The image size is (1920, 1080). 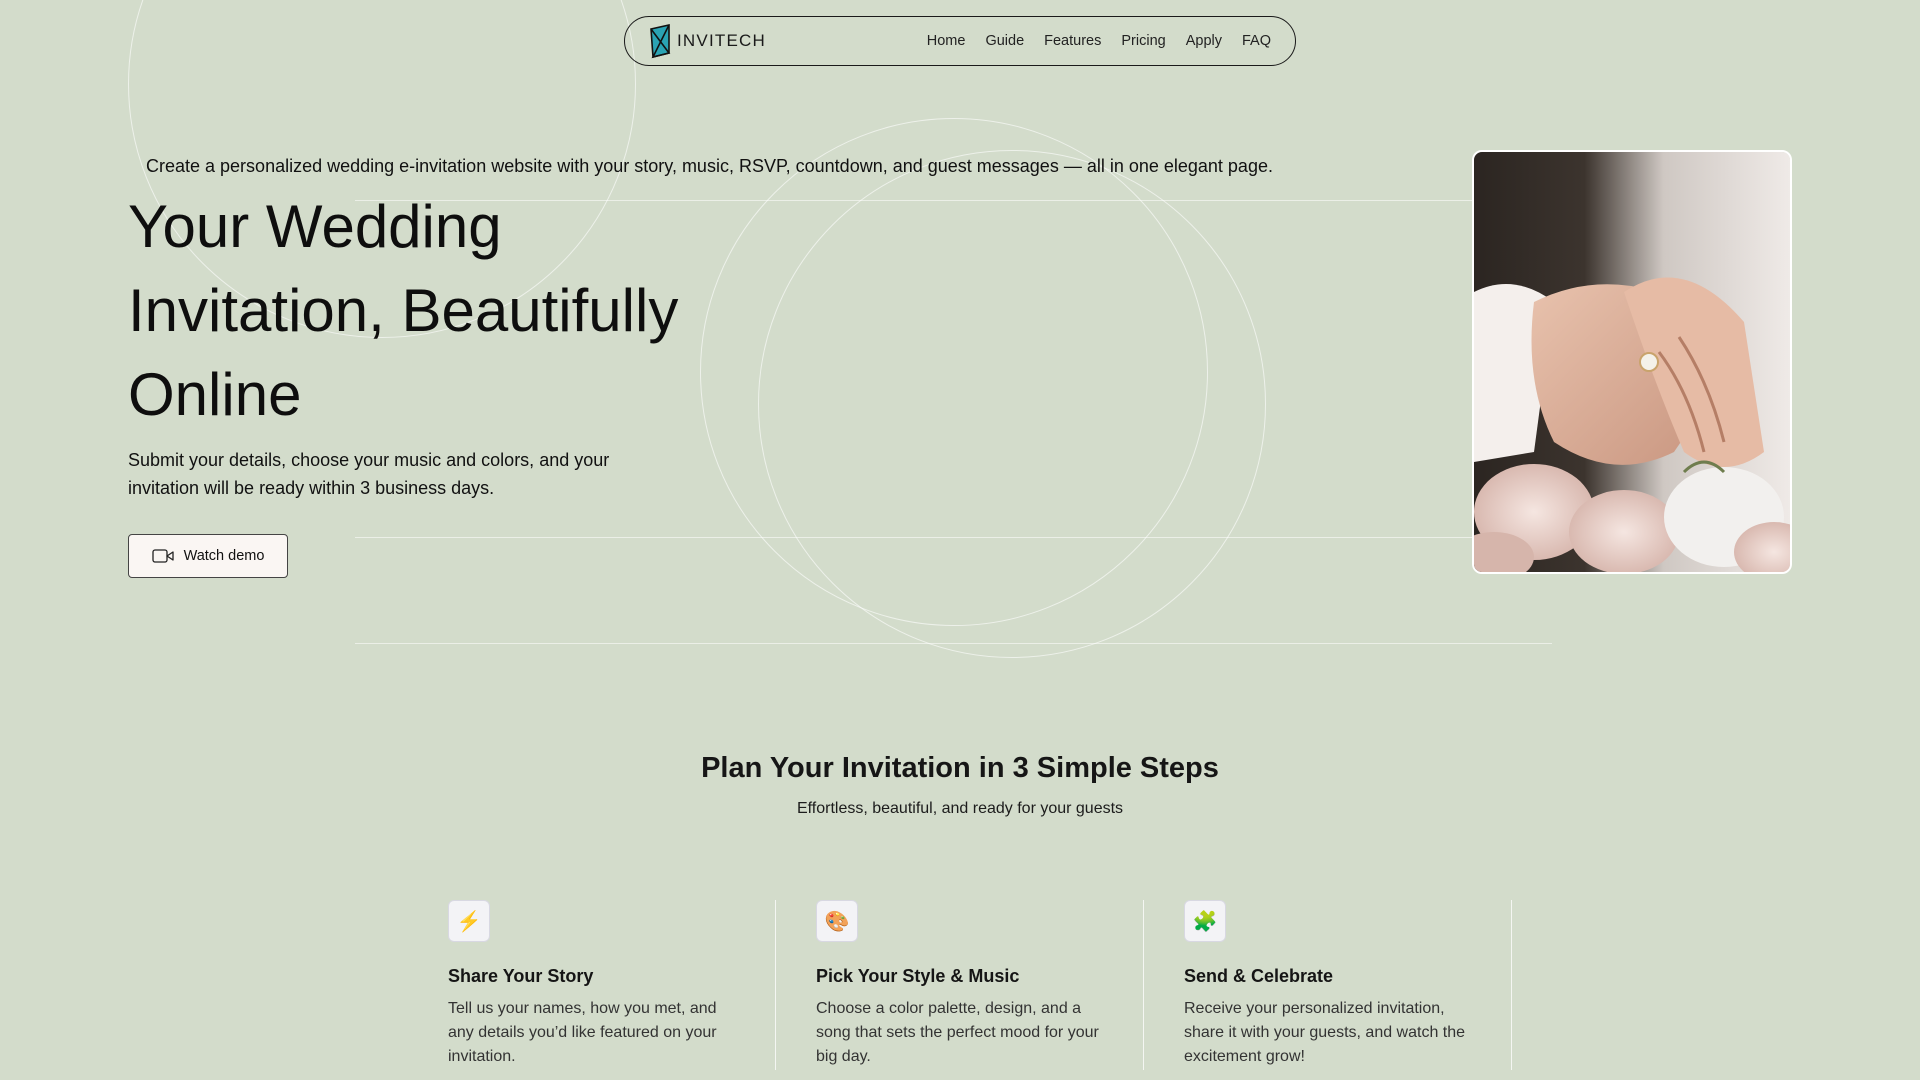 I want to click on nav-link-features: Features, so click(x=1072, y=41).